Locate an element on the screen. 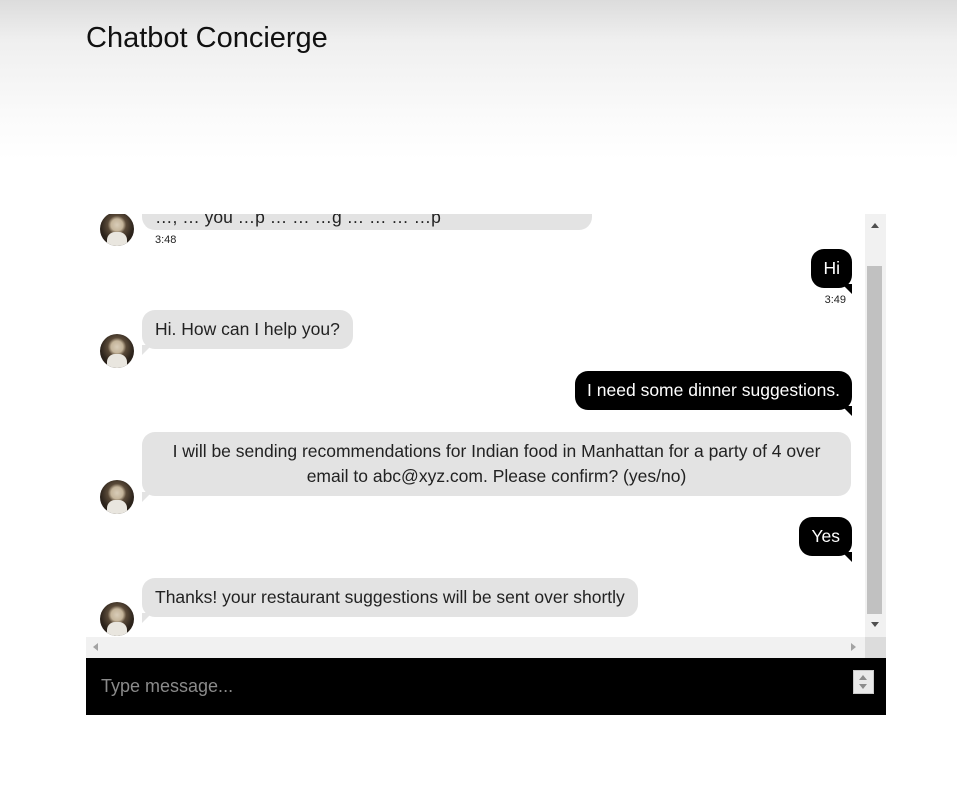 This screenshot has width=957, height=791. spin-down-icon is located at coordinates (863, 686).